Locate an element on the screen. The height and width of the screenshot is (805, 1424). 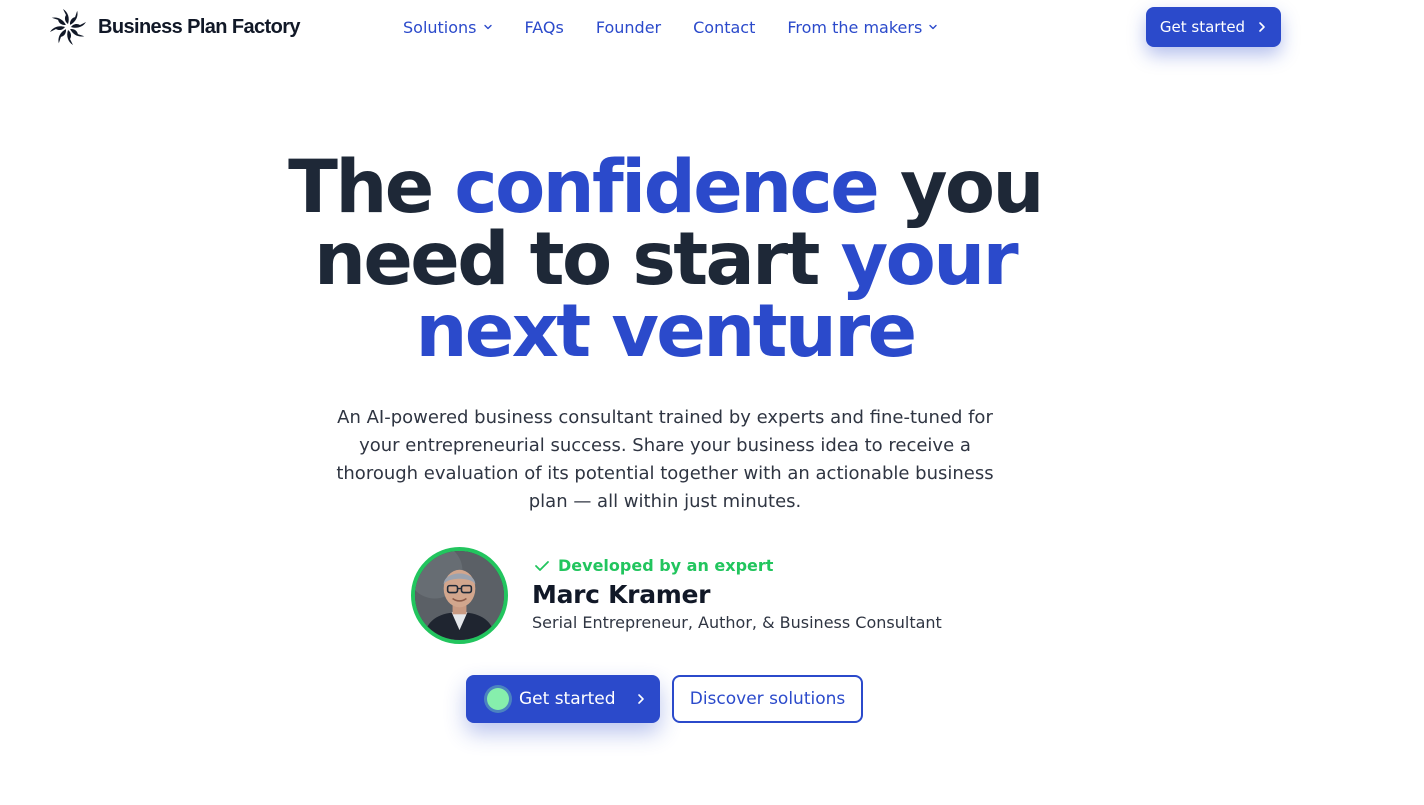
header-get-started-label: Get started is located at coordinates (1202, 27).